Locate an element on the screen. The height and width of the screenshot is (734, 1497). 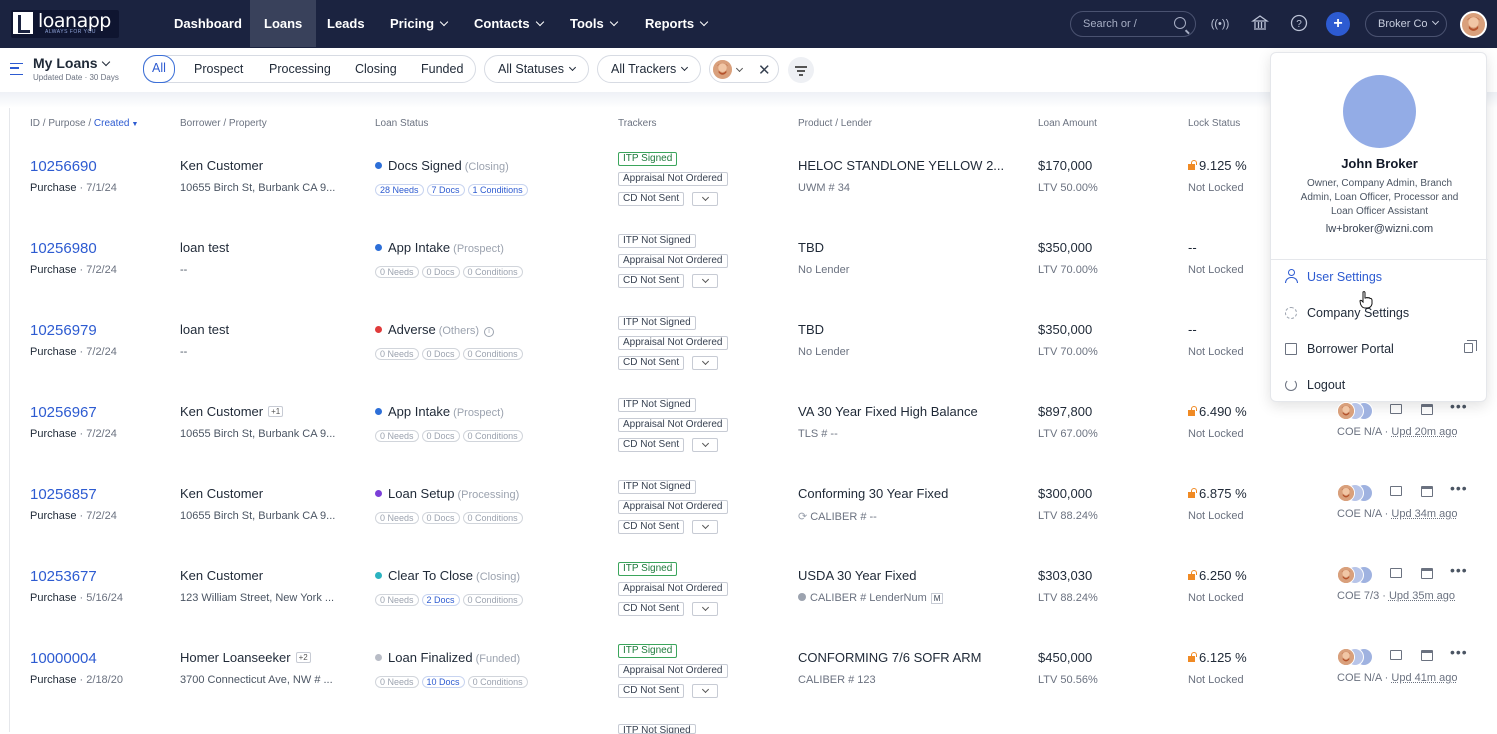
loan-status: App Intake (Prospect) is located at coordinates (439, 247).